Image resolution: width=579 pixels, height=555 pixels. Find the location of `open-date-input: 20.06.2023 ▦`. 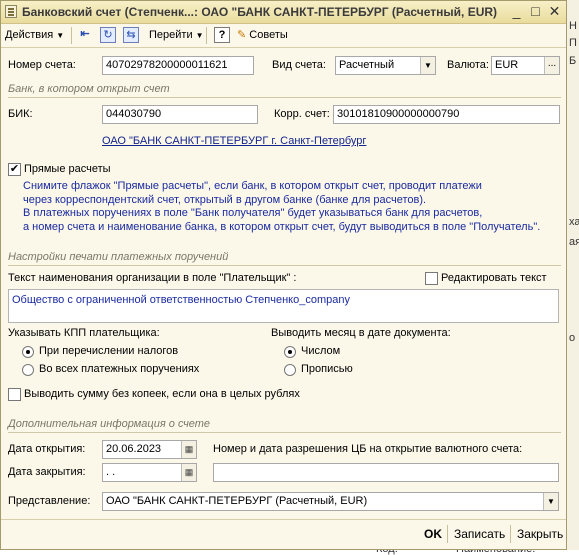

open-date-input: 20.06.2023 ▦ is located at coordinates (149, 449).